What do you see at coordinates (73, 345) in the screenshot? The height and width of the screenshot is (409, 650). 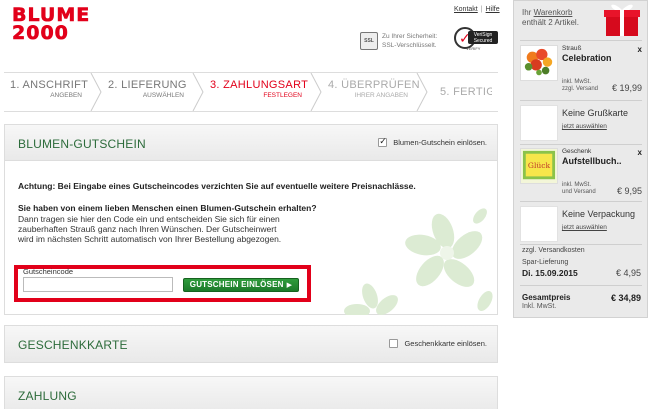 I see `giftcard-title: GESCHENKKARTE` at bounding box center [73, 345].